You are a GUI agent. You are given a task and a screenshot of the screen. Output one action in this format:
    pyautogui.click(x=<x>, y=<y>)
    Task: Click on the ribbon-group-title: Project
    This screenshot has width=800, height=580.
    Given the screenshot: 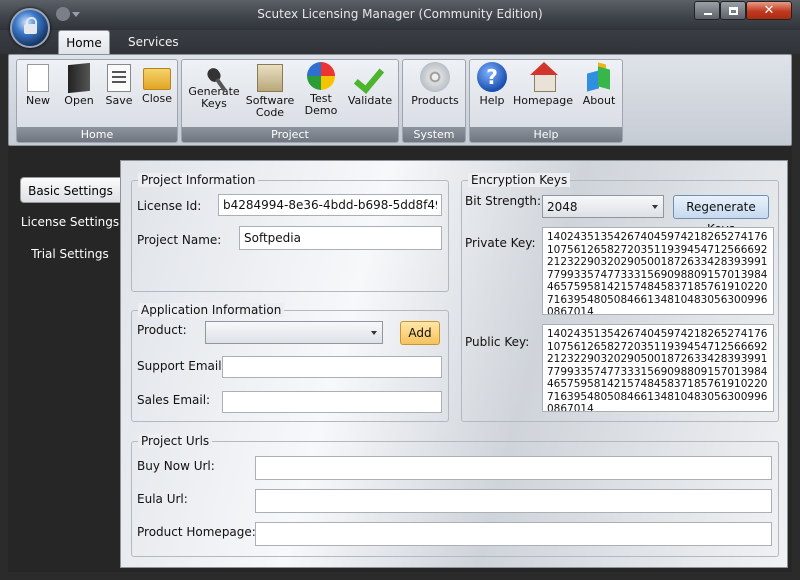 What is the action you would take?
    pyautogui.click(x=290, y=134)
    